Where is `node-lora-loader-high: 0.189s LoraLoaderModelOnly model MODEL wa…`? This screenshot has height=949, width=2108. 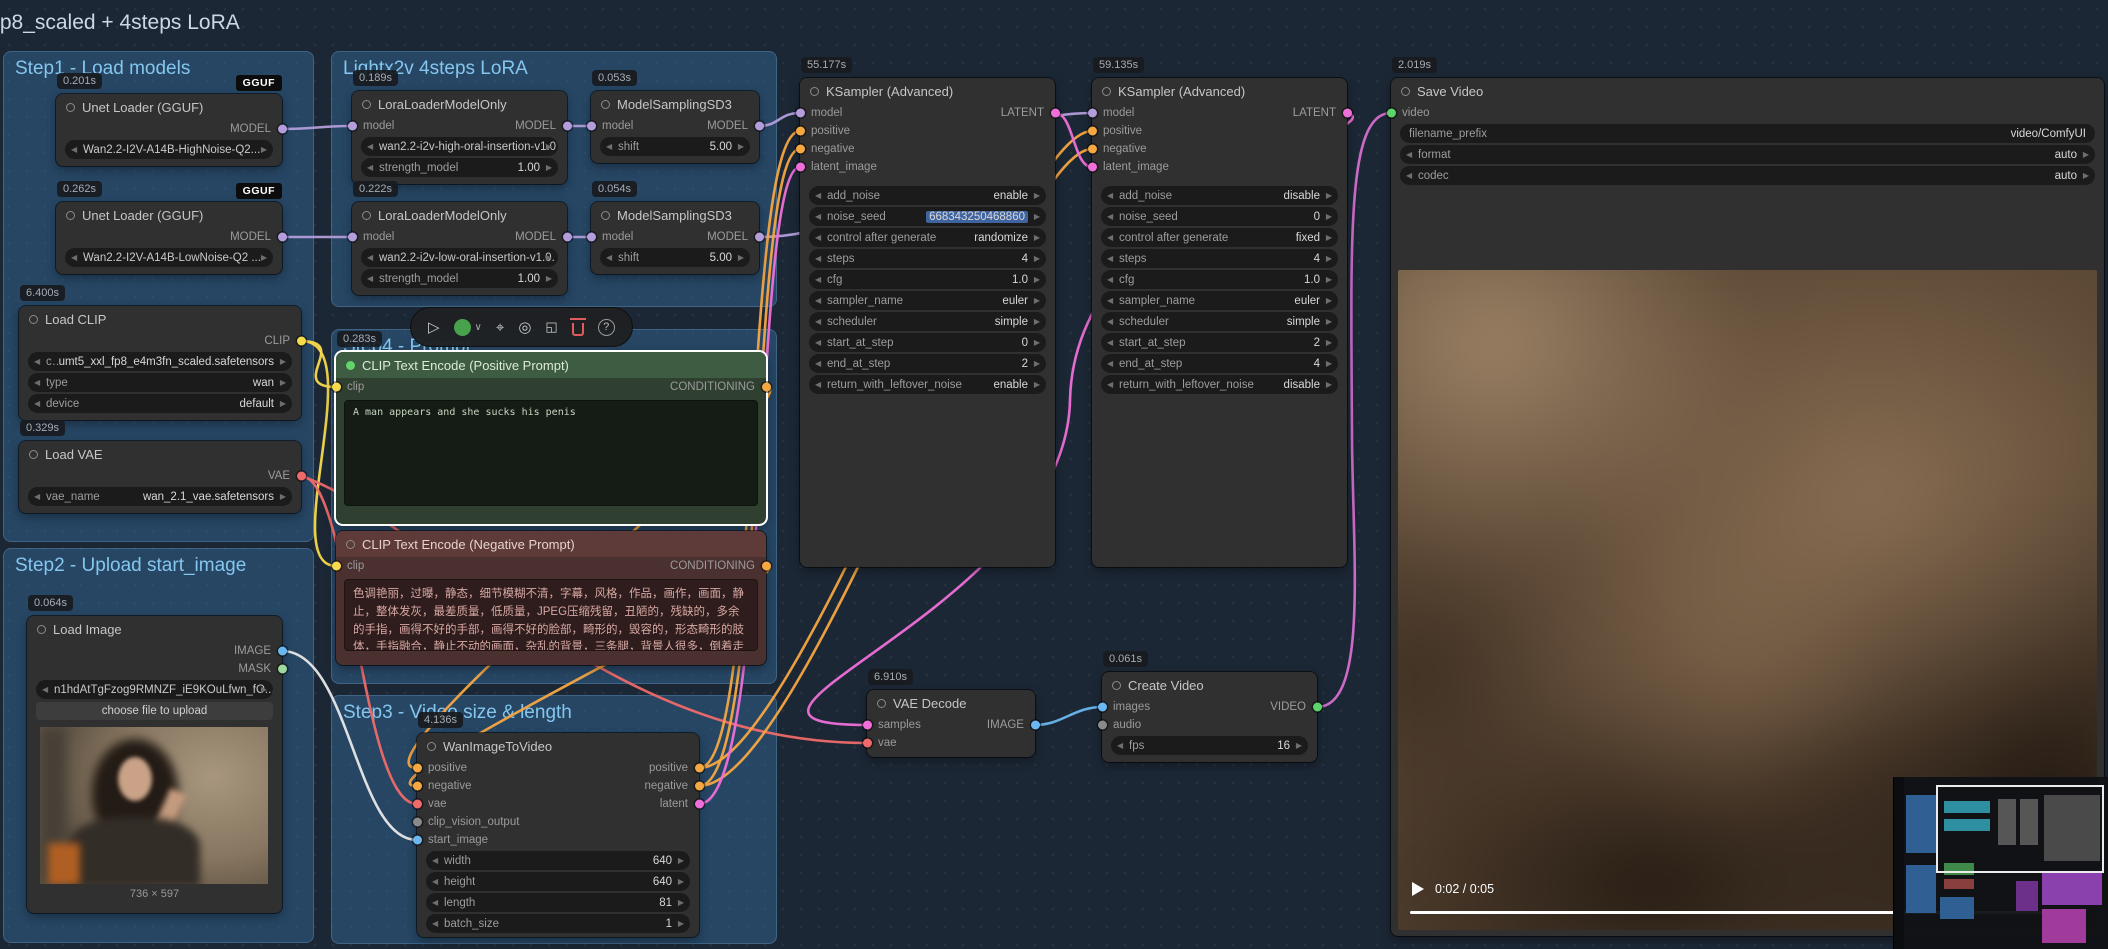 node-lora-loader-high: 0.189s LoraLoaderModelOnly model MODEL wa… is located at coordinates (459, 127).